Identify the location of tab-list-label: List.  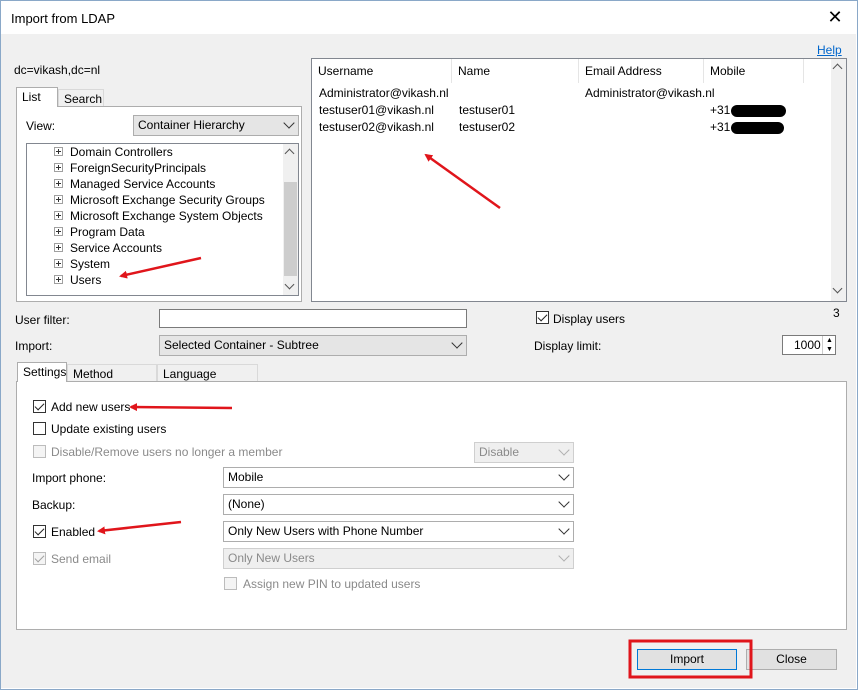
(31, 97).